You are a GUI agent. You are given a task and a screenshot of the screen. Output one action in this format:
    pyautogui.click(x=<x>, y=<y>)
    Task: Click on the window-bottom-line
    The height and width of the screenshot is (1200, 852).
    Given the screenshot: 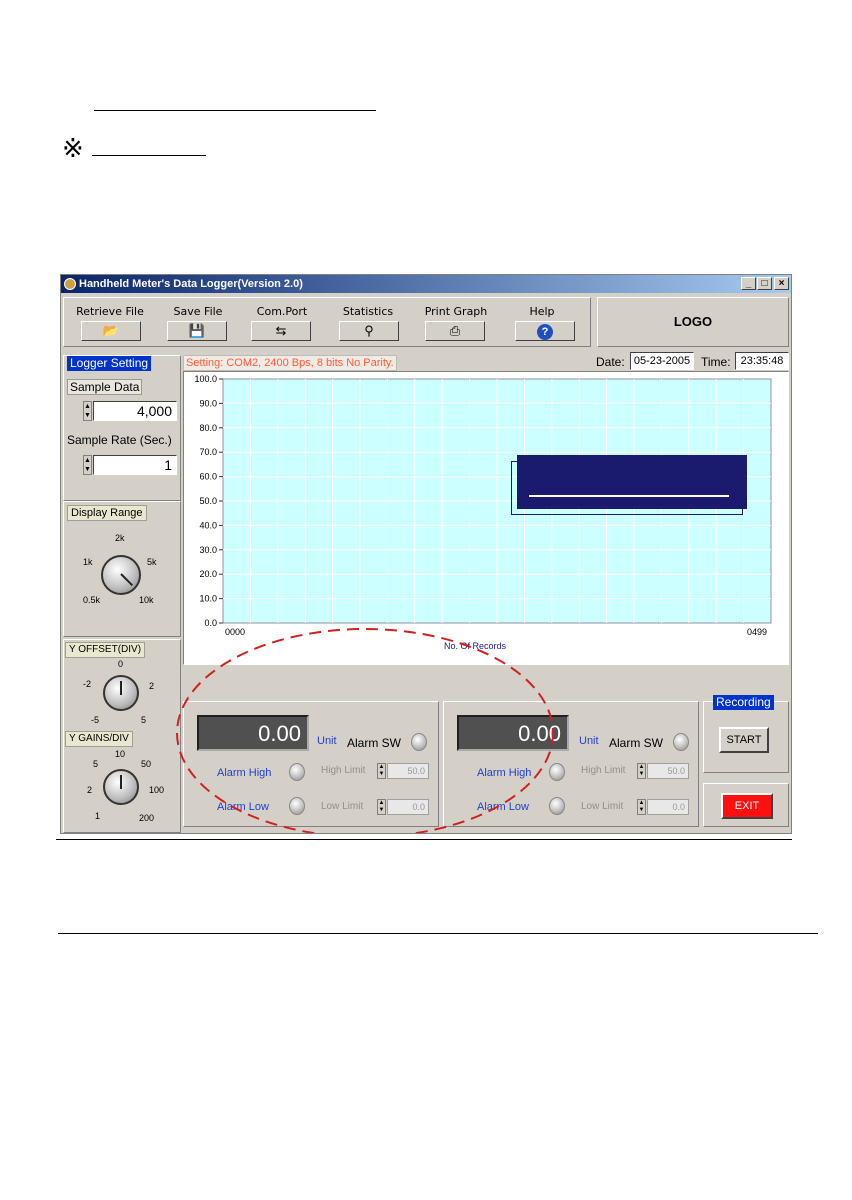 What is the action you would take?
    pyautogui.click(x=424, y=839)
    